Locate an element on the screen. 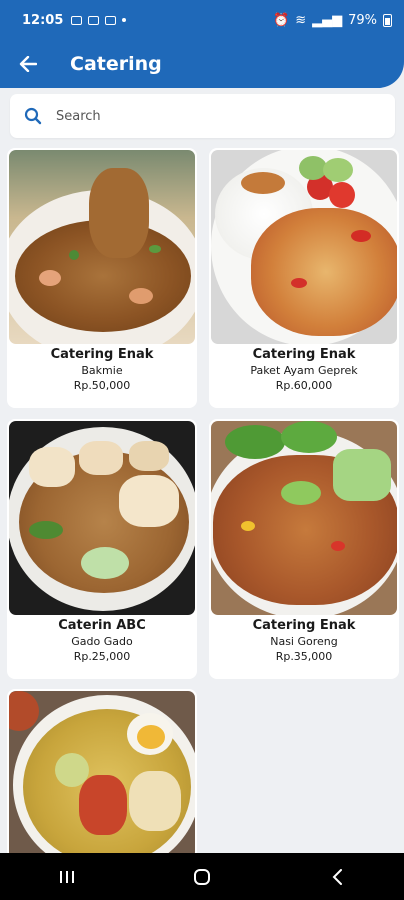  more-dot-icon is located at coordinates (124, 20).